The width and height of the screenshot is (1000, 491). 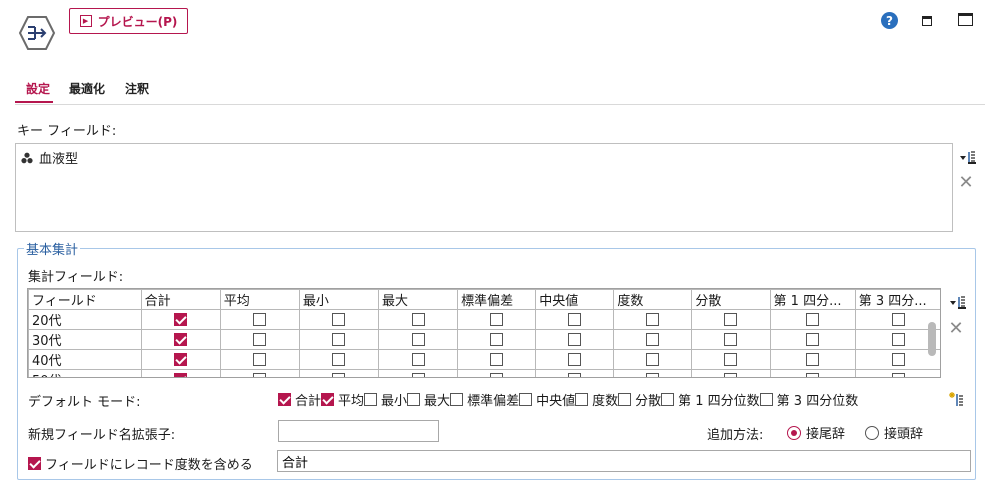 What do you see at coordinates (437, 401) in the screenshot?
I see `default-mode-option-label: 最大` at bounding box center [437, 401].